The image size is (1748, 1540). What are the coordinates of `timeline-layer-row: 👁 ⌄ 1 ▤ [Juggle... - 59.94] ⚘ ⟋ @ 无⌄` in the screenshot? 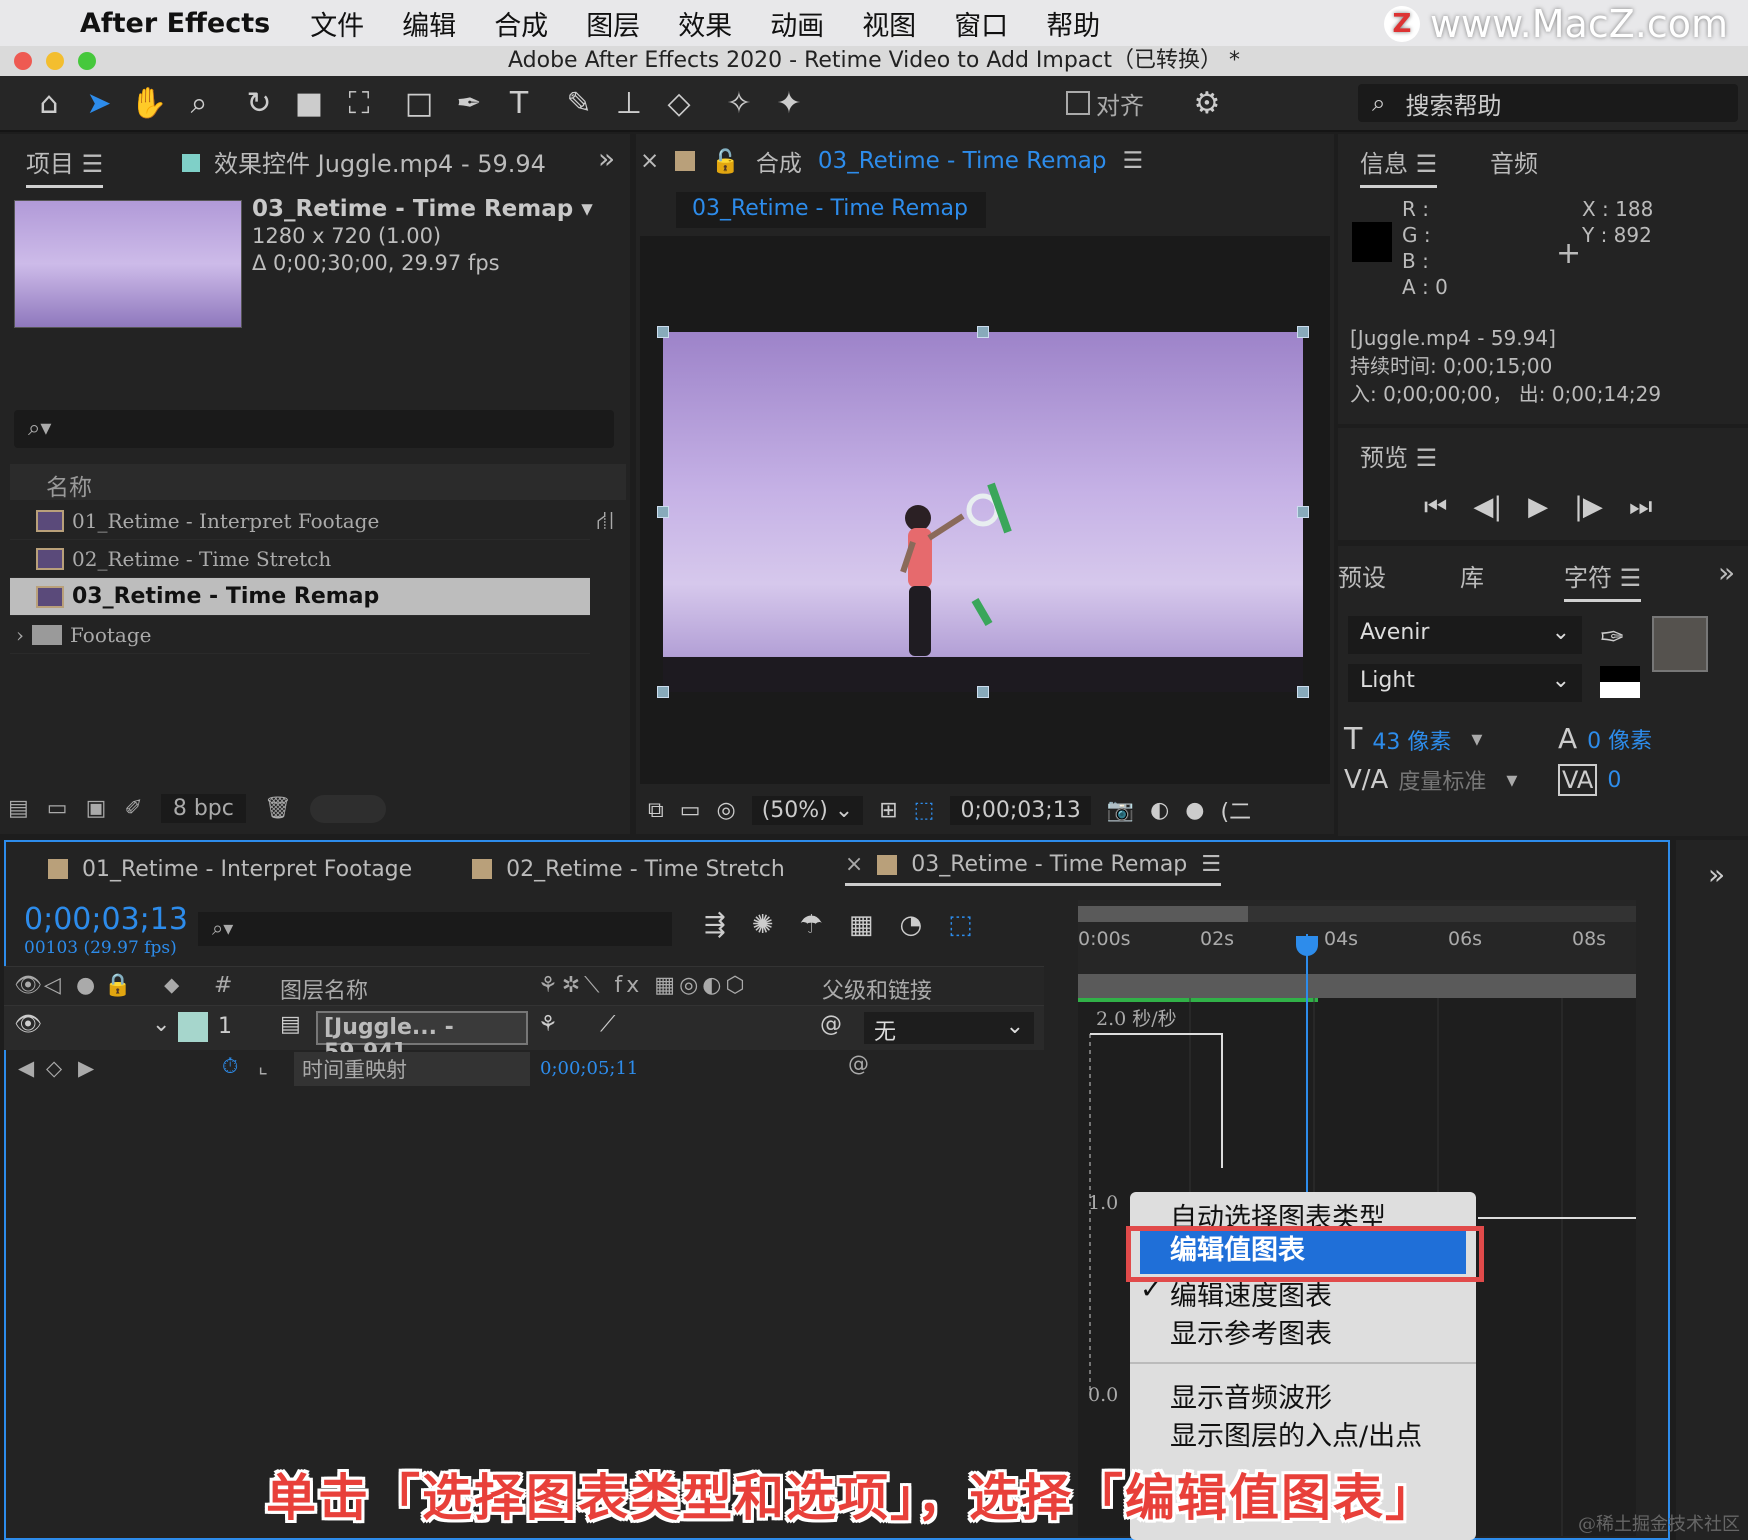 It's located at (524, 1035).